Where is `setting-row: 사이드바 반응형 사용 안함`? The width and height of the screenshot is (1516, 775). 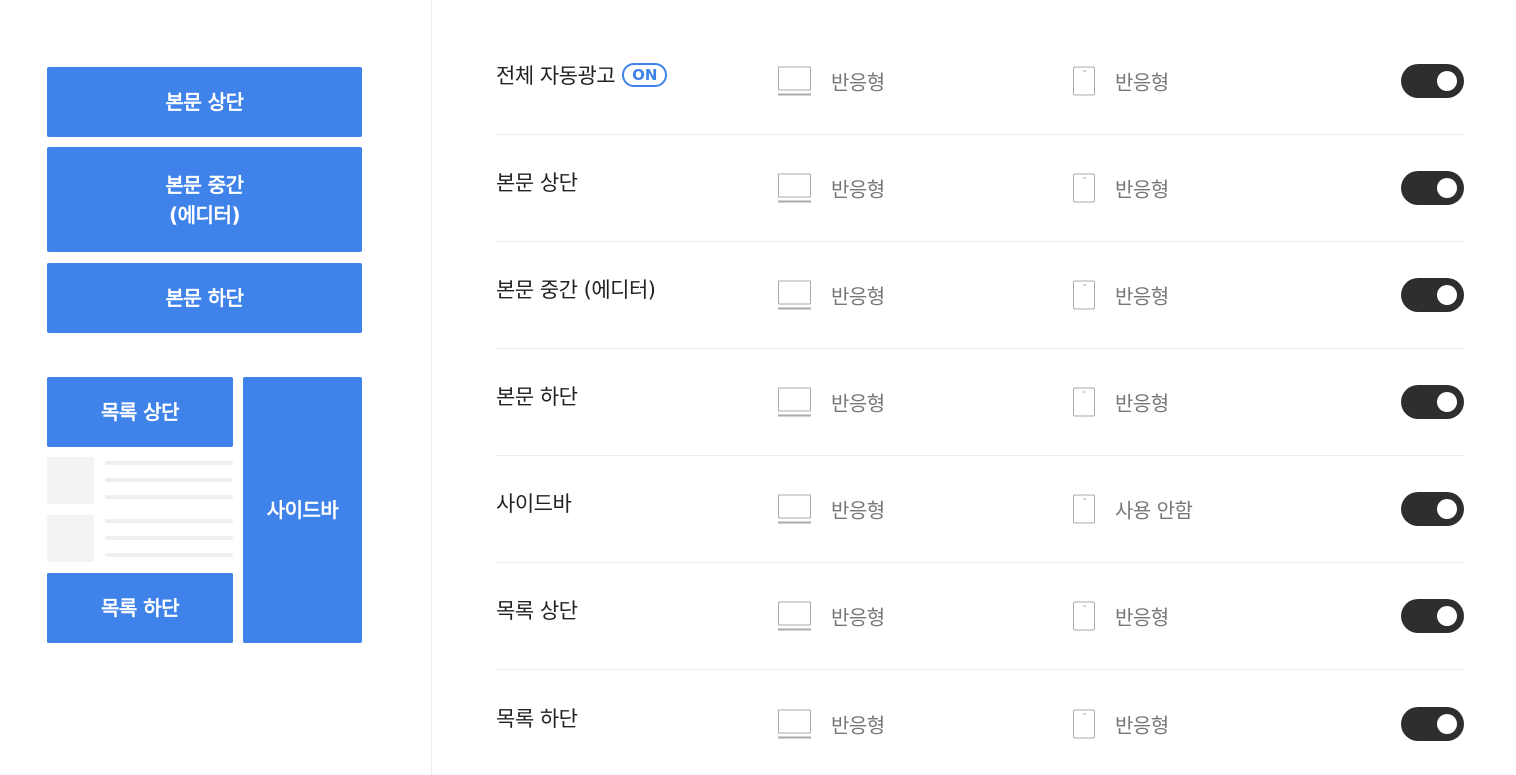 setting-row: 사이드바 반응형 사용 안함 is located at coordinates (980, 509).